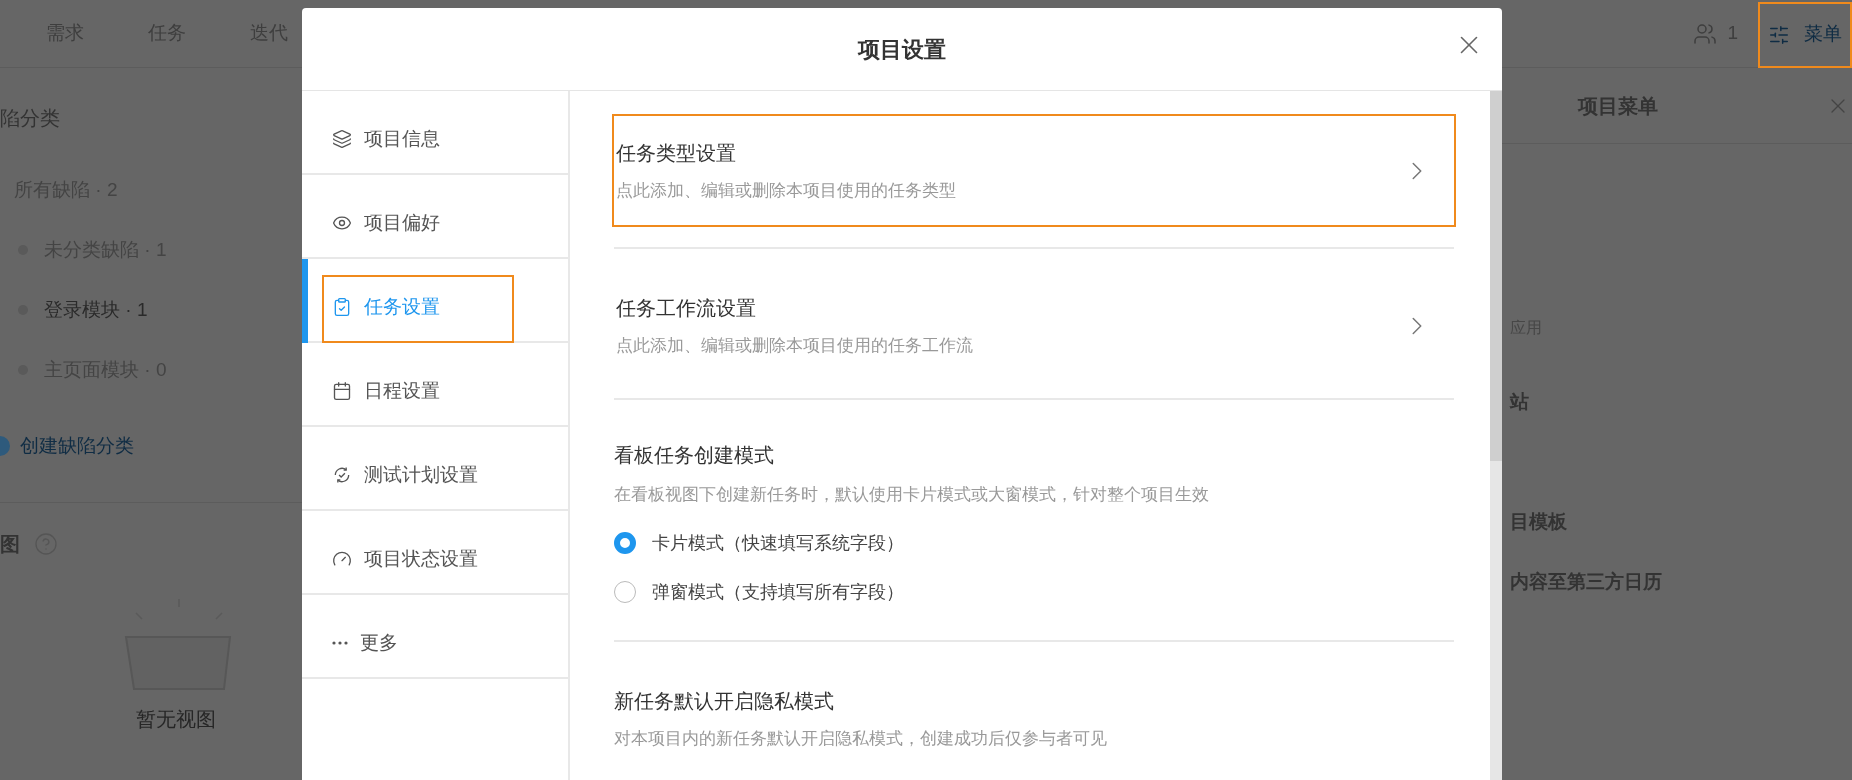 Image resolution: width=1852 pixels, height=780 pixels. Describe the element at coordinates (786, 190) in the screenshot. I see `setting-description: 点此添加、编辑或删除本项目使用的任务类型` at that location.